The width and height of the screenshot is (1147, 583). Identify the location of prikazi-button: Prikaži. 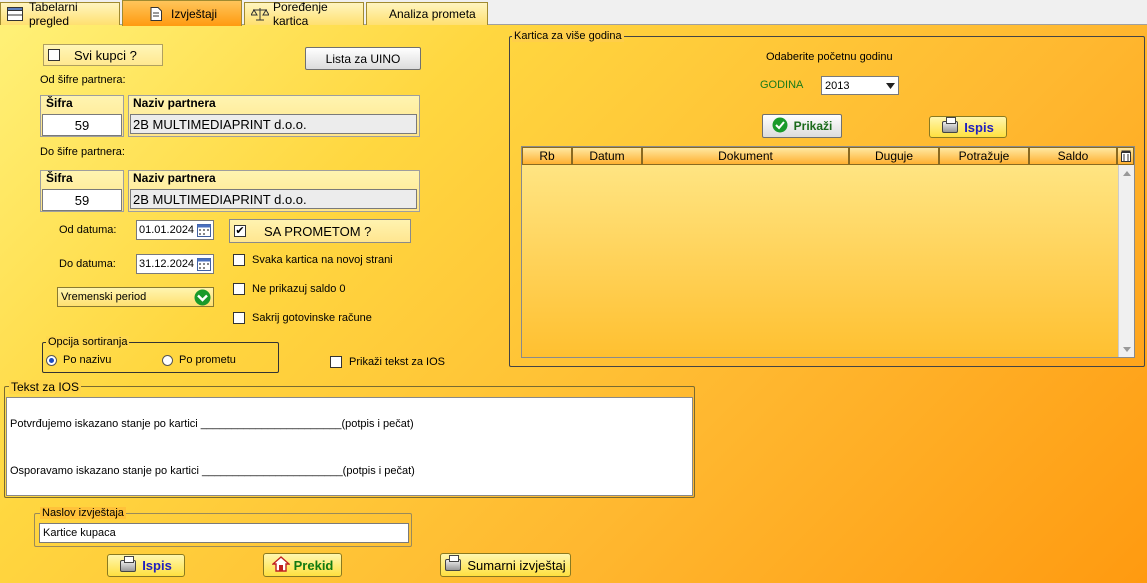
(802, 126).